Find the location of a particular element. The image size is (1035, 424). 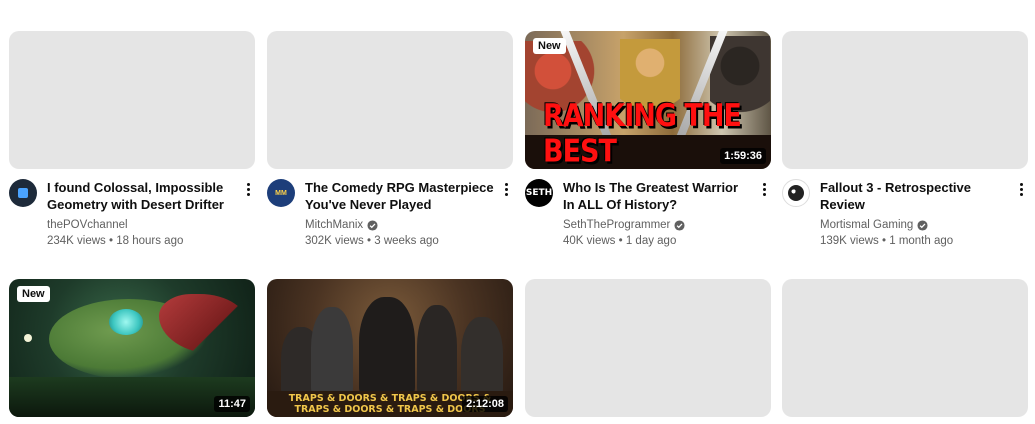

video-stats: 139K views • 1 month ago is located at coordinates (887, 241).